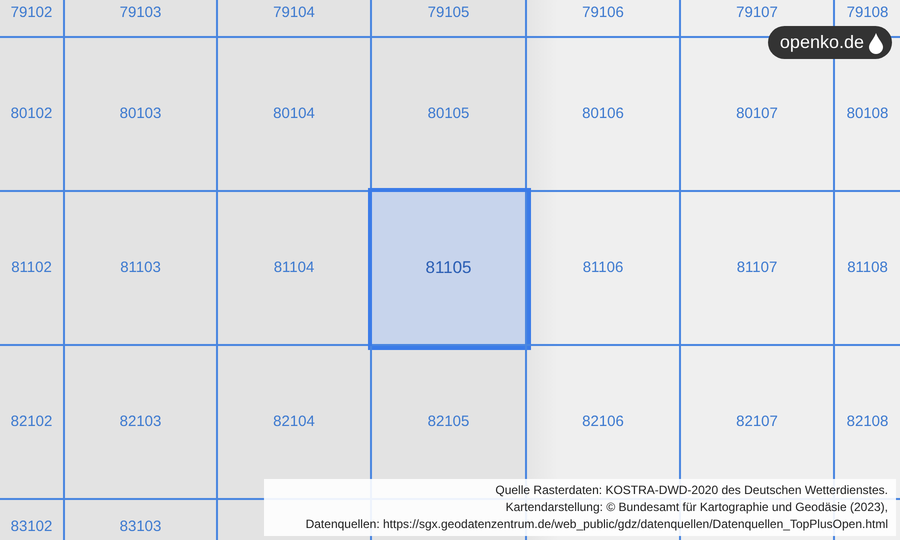 This screenshot has width=900, height=540. What do you see at coordinates (31, 268) in the screenshot?
I see `grid-label: 81102` at bounding box center [31, 268].